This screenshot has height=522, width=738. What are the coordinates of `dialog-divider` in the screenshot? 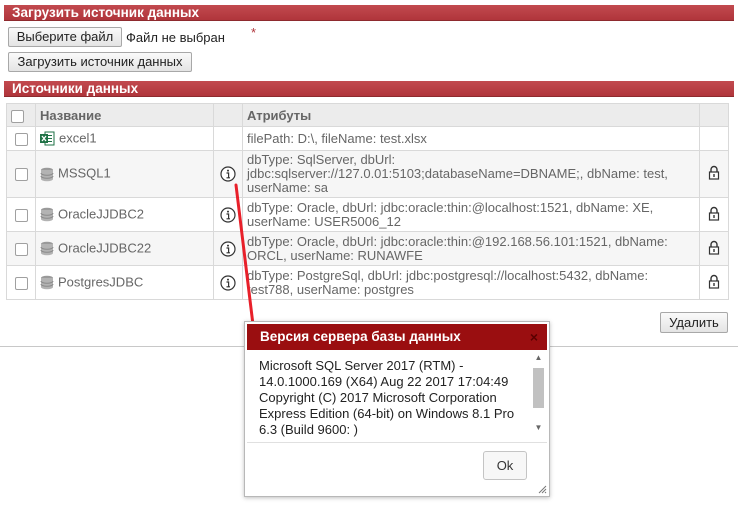 It's located at (397, 442).